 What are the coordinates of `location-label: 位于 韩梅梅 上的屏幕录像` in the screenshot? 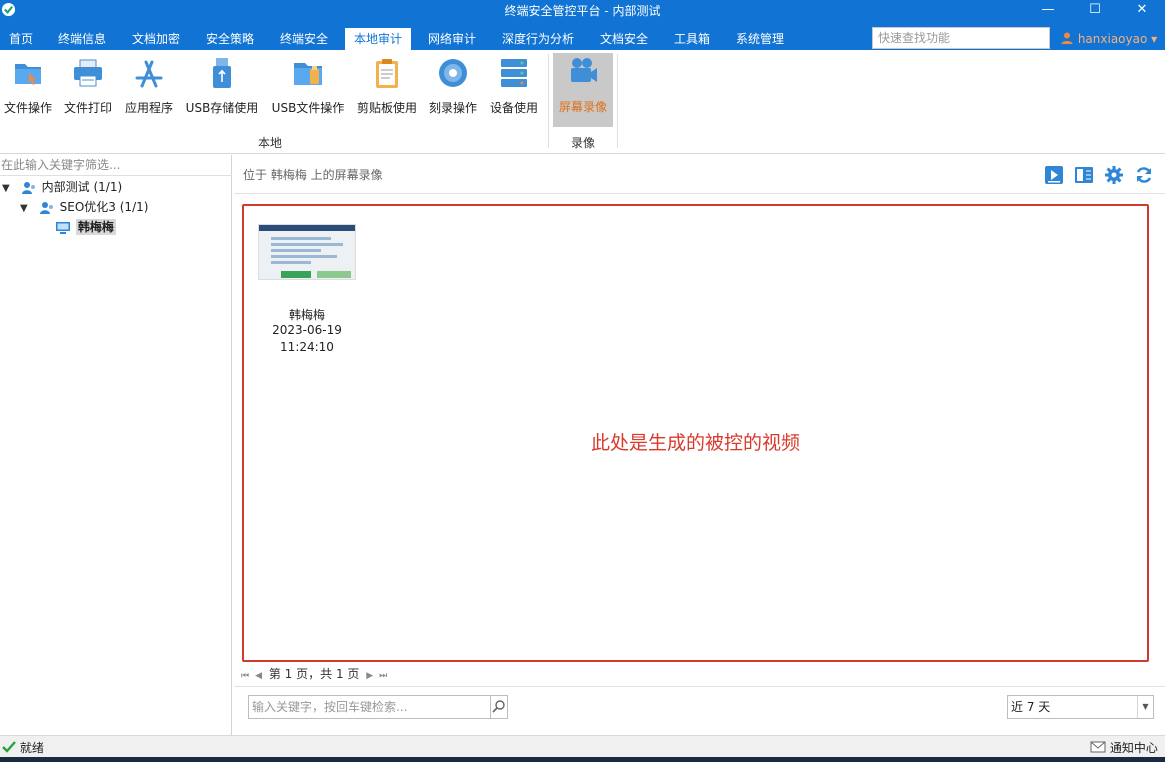 It's located at (313, 175).